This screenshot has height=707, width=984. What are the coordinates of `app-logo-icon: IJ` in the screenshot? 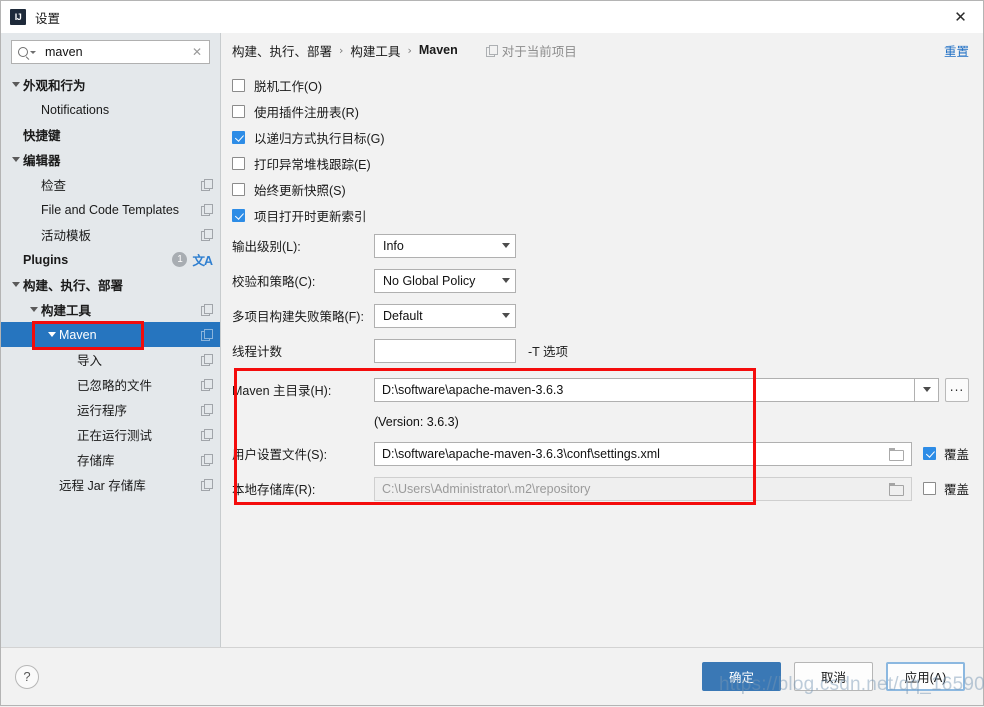 It's located at (18, 17).